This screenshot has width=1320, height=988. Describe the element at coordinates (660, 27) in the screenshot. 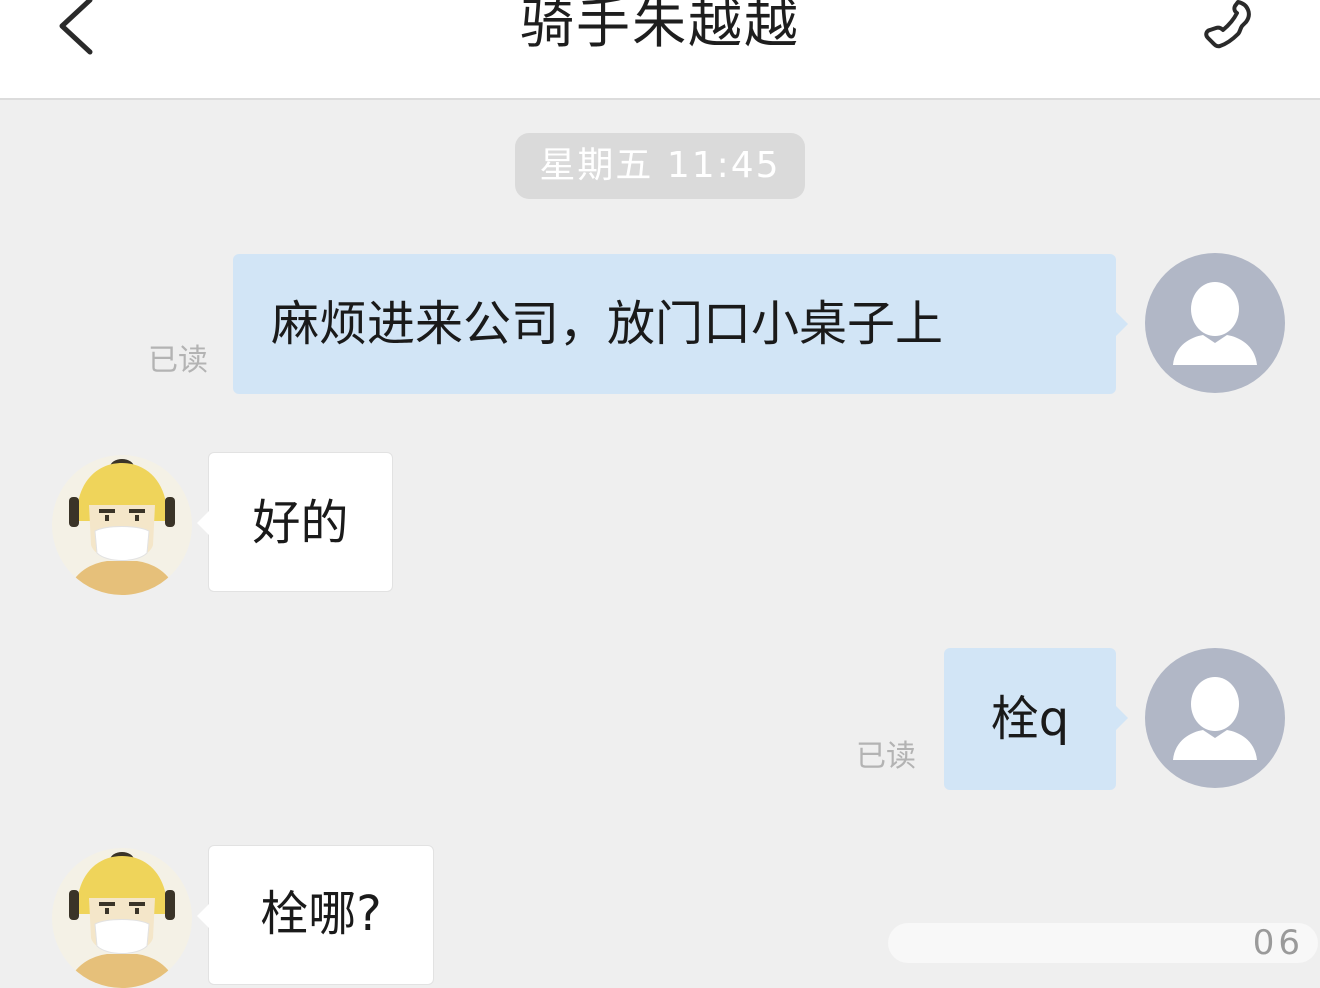

I see `chat-title: 骑手朱越越` at that location.